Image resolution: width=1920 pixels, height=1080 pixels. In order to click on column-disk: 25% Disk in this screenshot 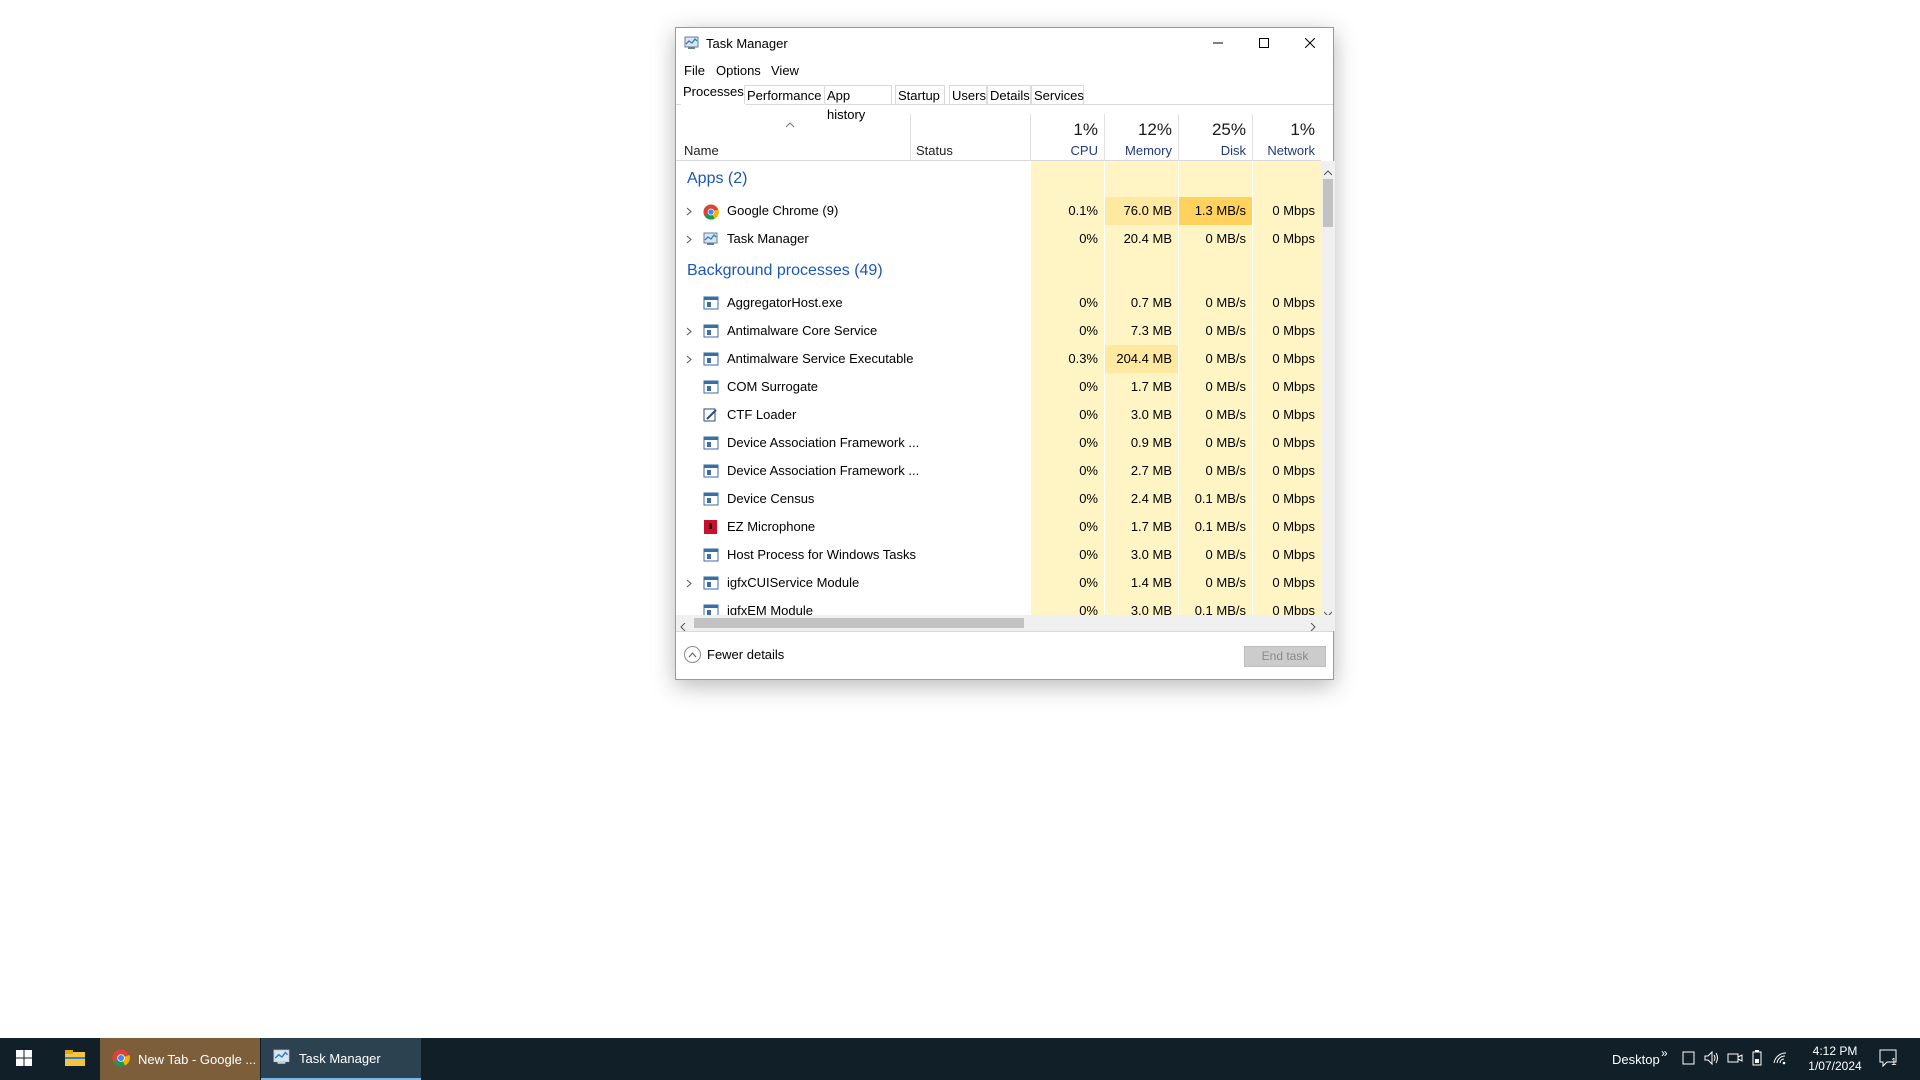, I will do `click(1215, 137)`.